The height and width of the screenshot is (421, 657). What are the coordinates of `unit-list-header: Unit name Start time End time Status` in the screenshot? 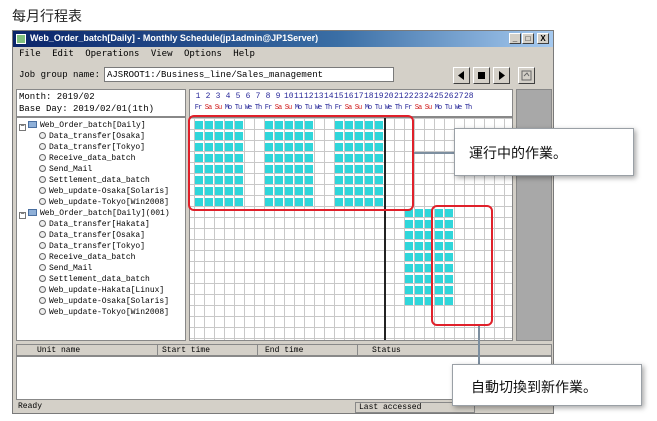 It's located at (284, 350).